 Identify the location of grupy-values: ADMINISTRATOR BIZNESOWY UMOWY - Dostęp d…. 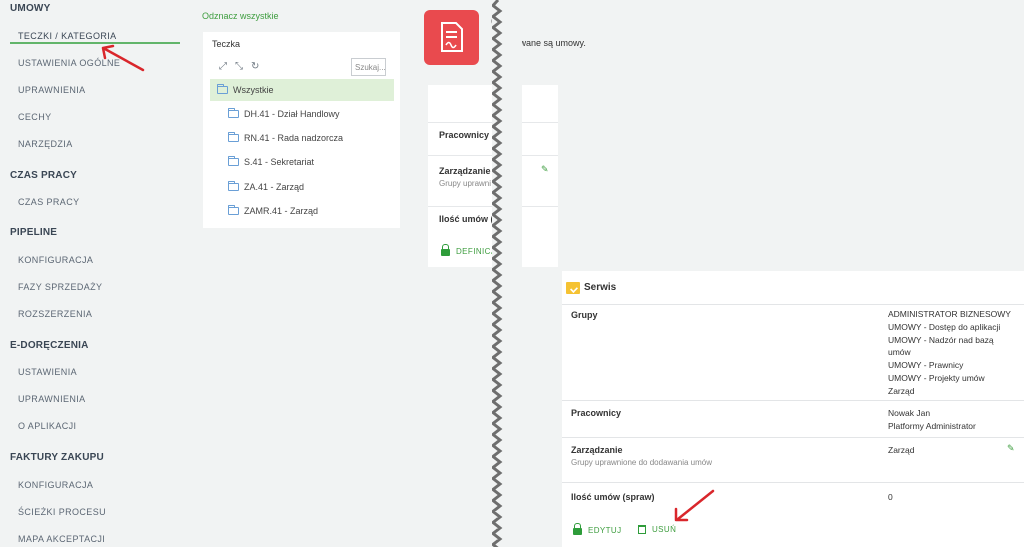
(949, 353).